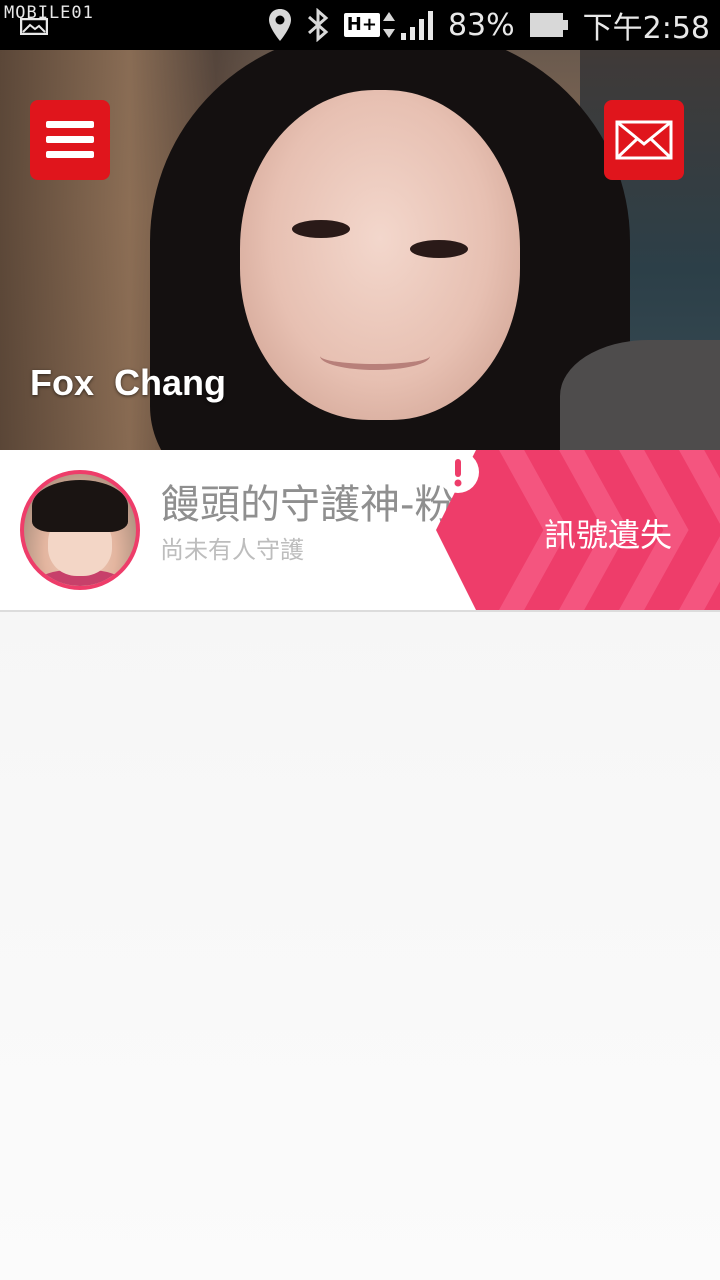  I want to click on location-icon, so click(279, 25).